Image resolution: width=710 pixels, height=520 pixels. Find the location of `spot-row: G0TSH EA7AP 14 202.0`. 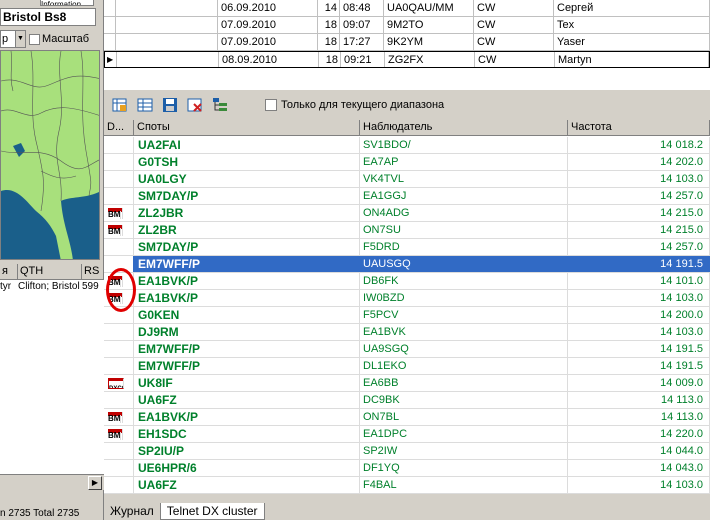

spot-row: G0TSH EA7AP 14 202.0 is located at coordinates (407, 162).